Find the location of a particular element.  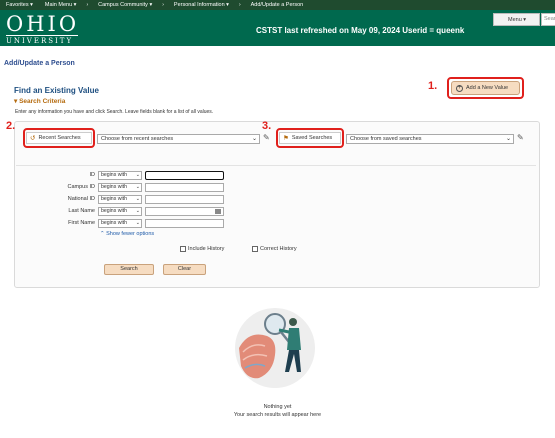

menu-button-label: Menu is located at coordinates (515, 19).